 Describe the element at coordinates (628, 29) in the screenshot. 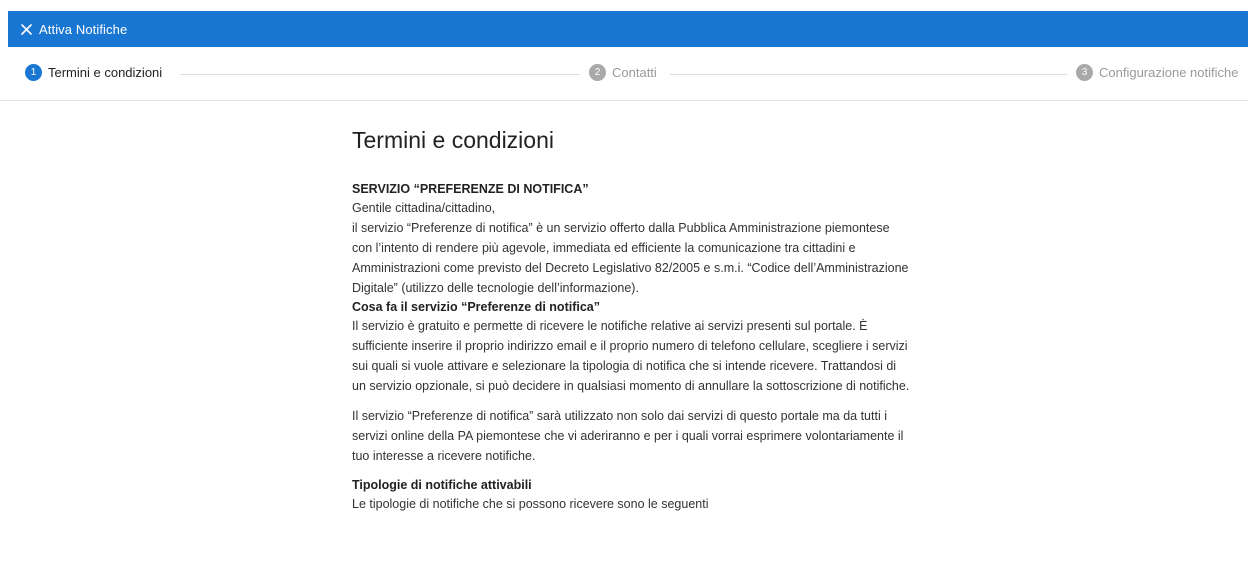

I see `app-header: Attiva Notifiche` at that location.